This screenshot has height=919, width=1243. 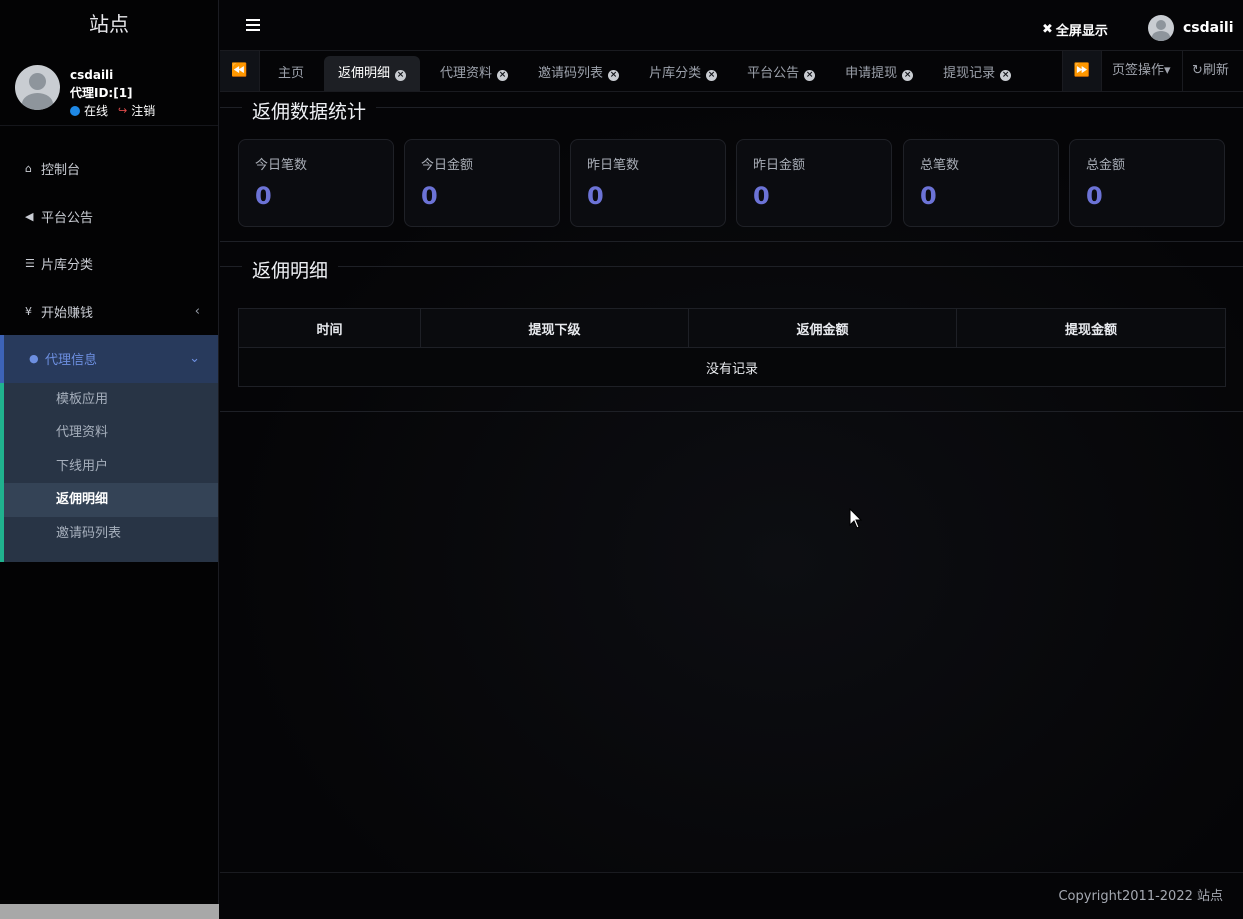 What do you see at coordinates (111, 534) in the screenshot?
I see `submenu-item-invite-codes: 邀请码列表` at bounding box center [111, 534].